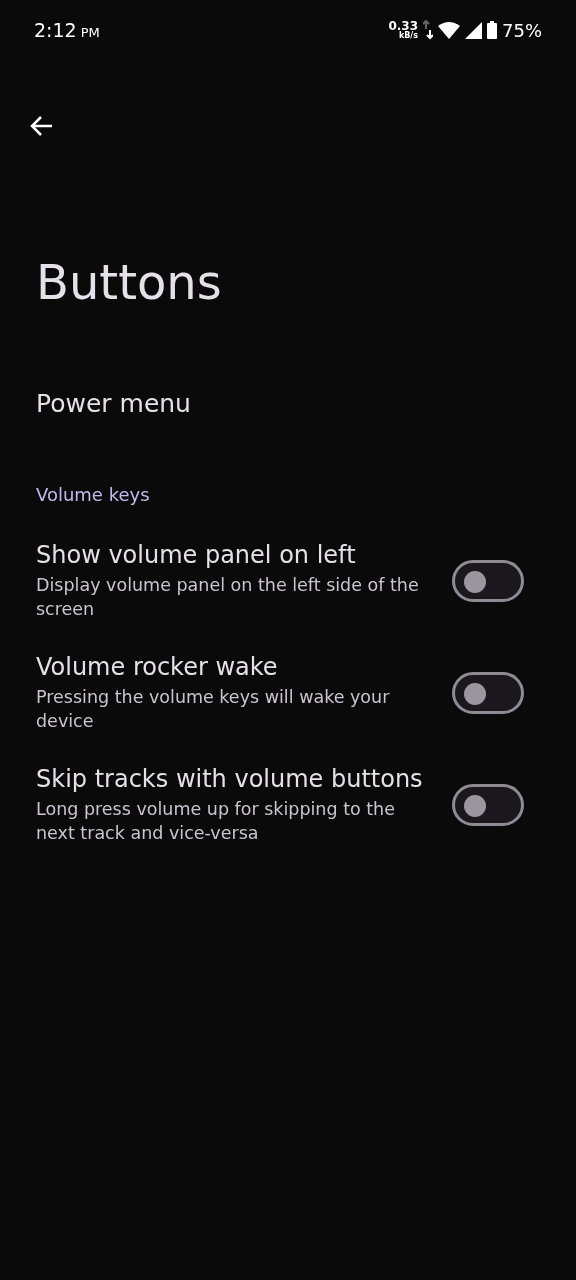 The image size is (576, 1280). Describe the element at coordinates (522, 30) in the screenshot. I see `battery-percent: 75%` at that location.